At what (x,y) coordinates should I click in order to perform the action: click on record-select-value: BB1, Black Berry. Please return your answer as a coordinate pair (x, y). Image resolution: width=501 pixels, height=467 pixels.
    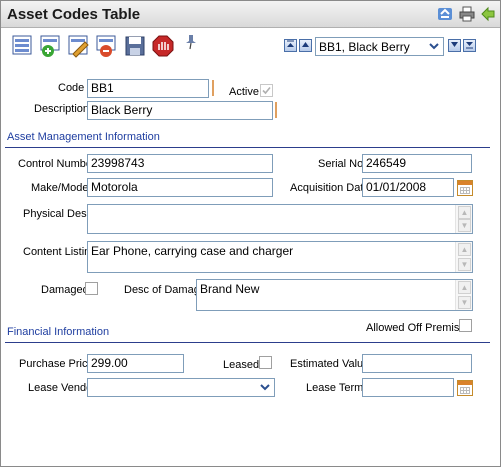
    Looking at the image, I should click on (364, 47).